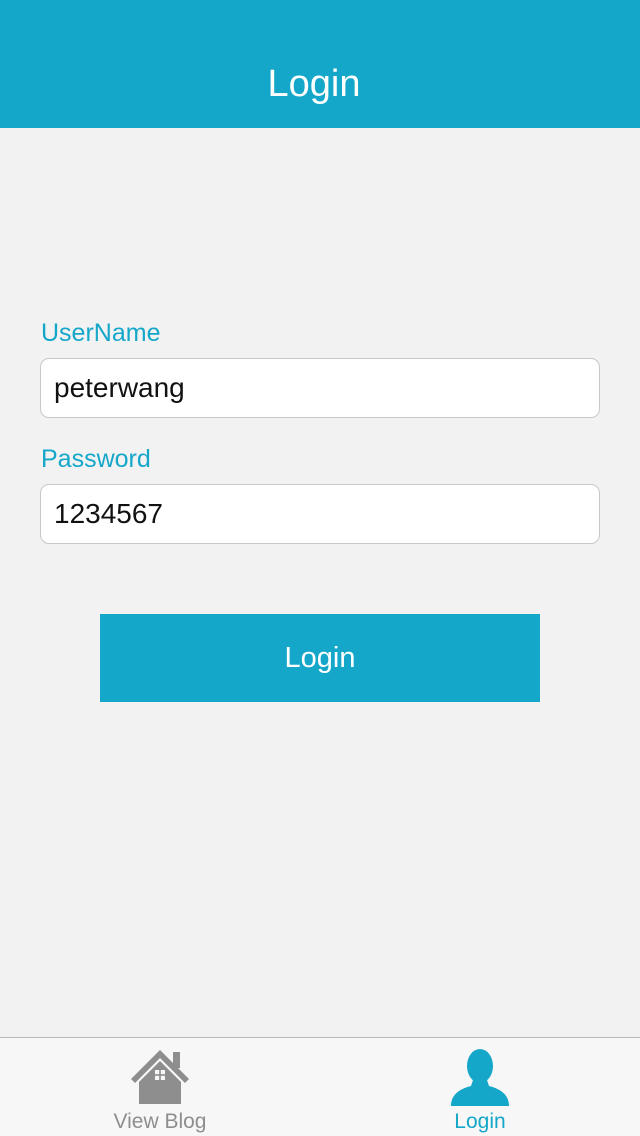 Image resolution: width=640 pixels, height=1136 pixels. I want to click on page-title: Login, so click(314, 84).